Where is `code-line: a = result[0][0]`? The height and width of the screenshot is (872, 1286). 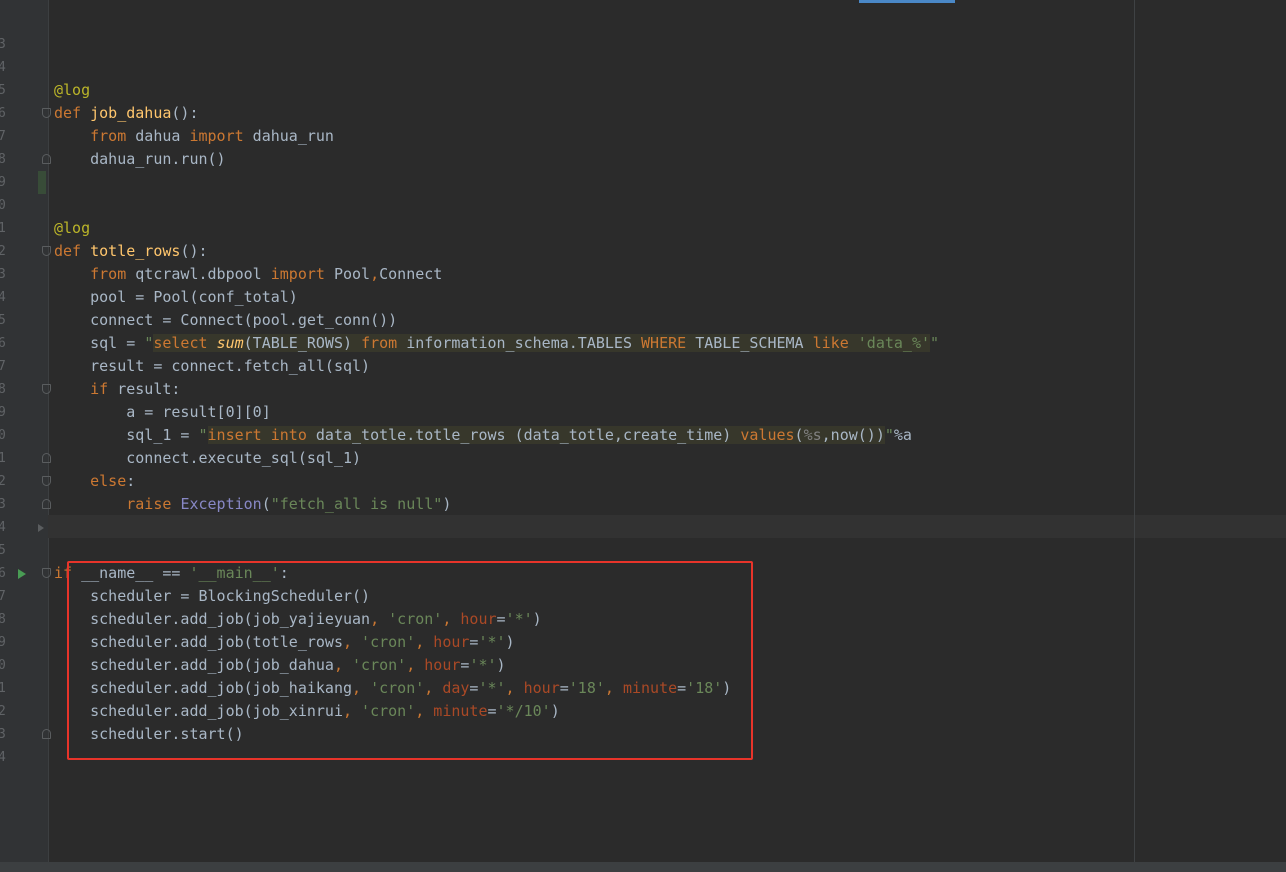 code-line: a = result[0][0] is located at coordinates (162, 412).